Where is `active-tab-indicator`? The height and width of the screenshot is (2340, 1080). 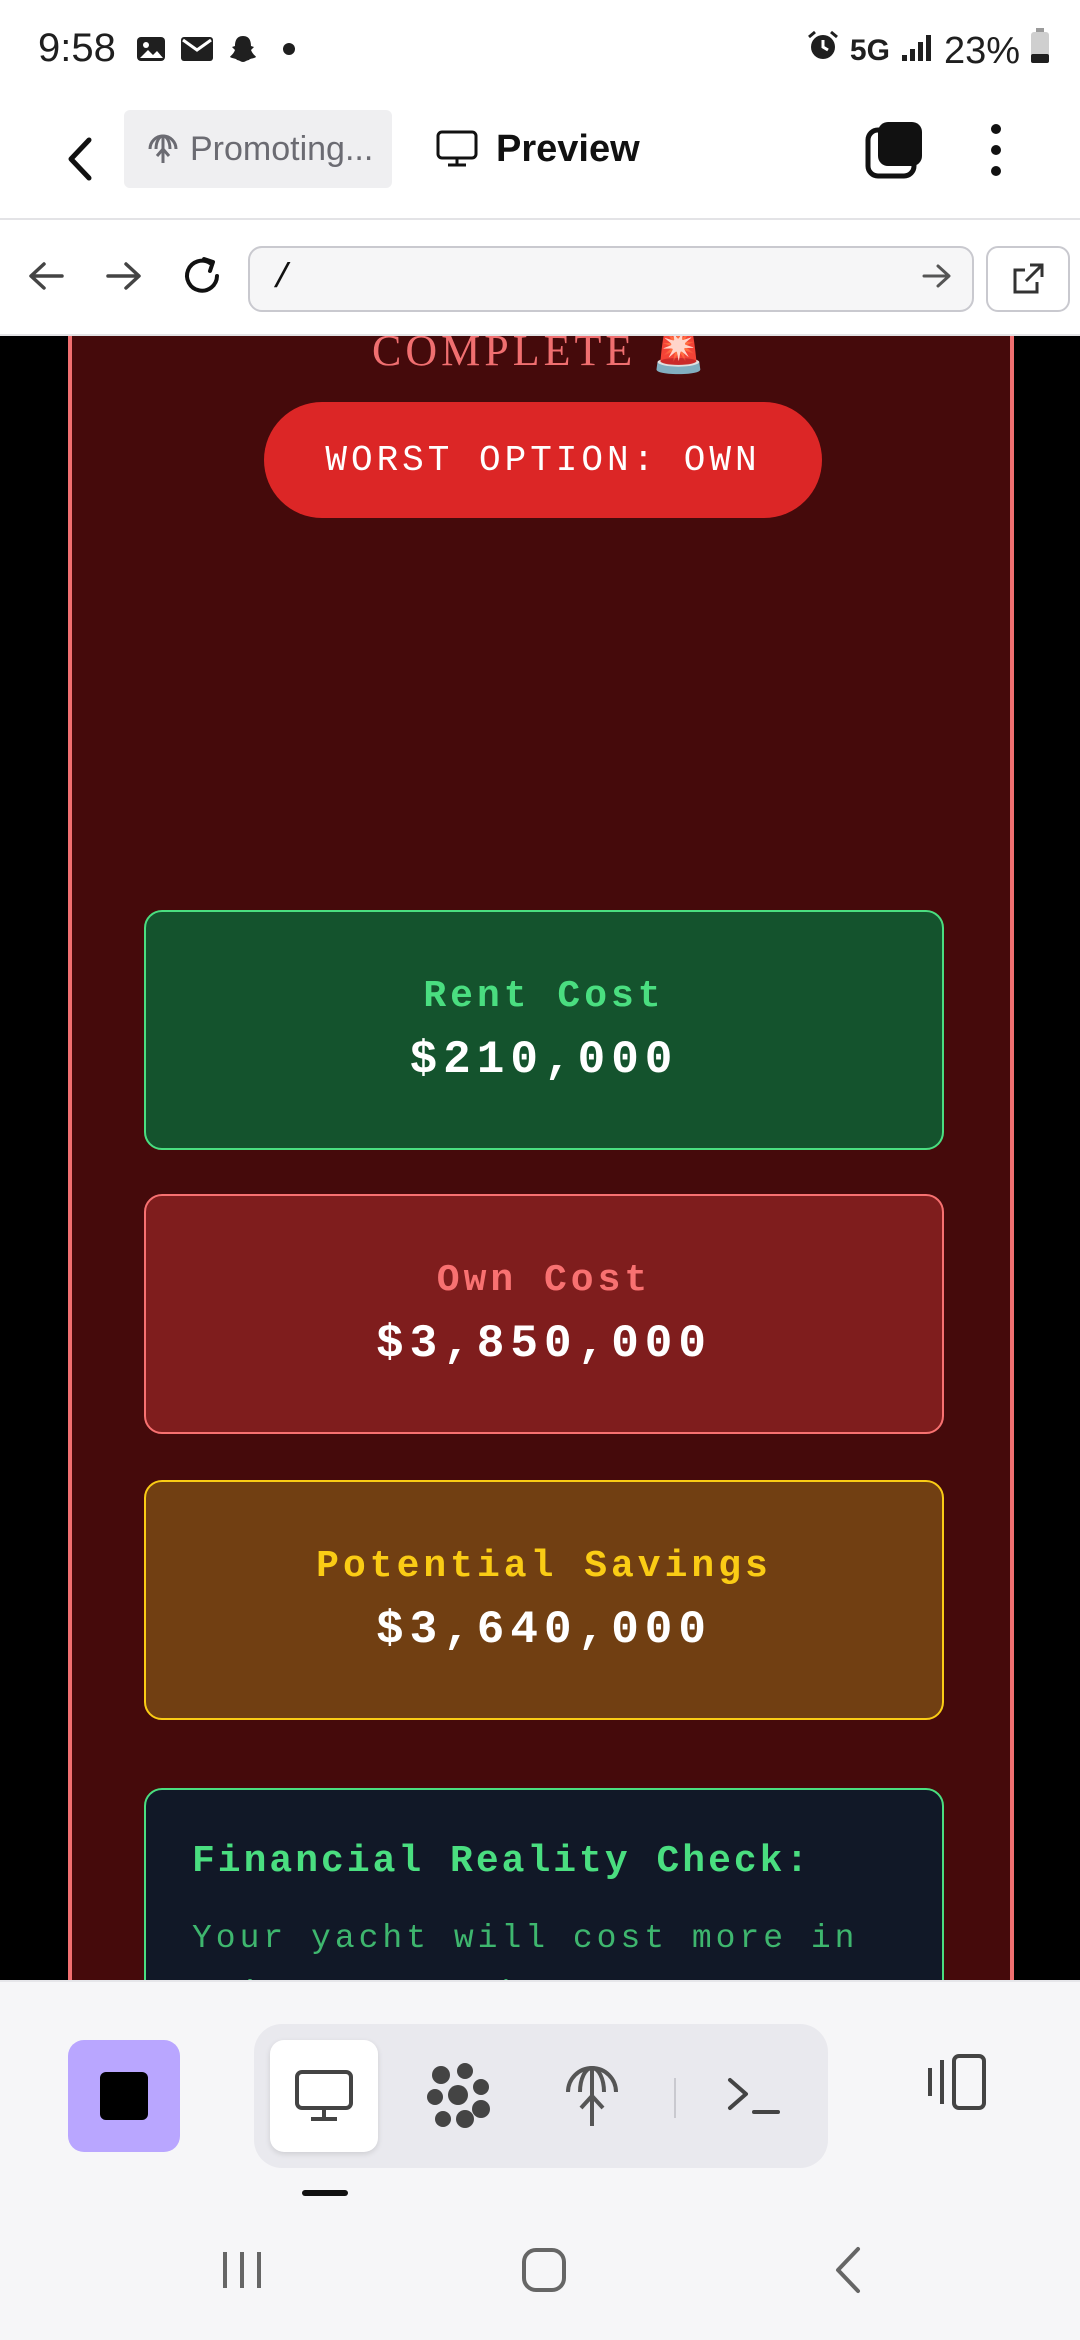
active-tab-indicator is located at coordinates (325, 2193).